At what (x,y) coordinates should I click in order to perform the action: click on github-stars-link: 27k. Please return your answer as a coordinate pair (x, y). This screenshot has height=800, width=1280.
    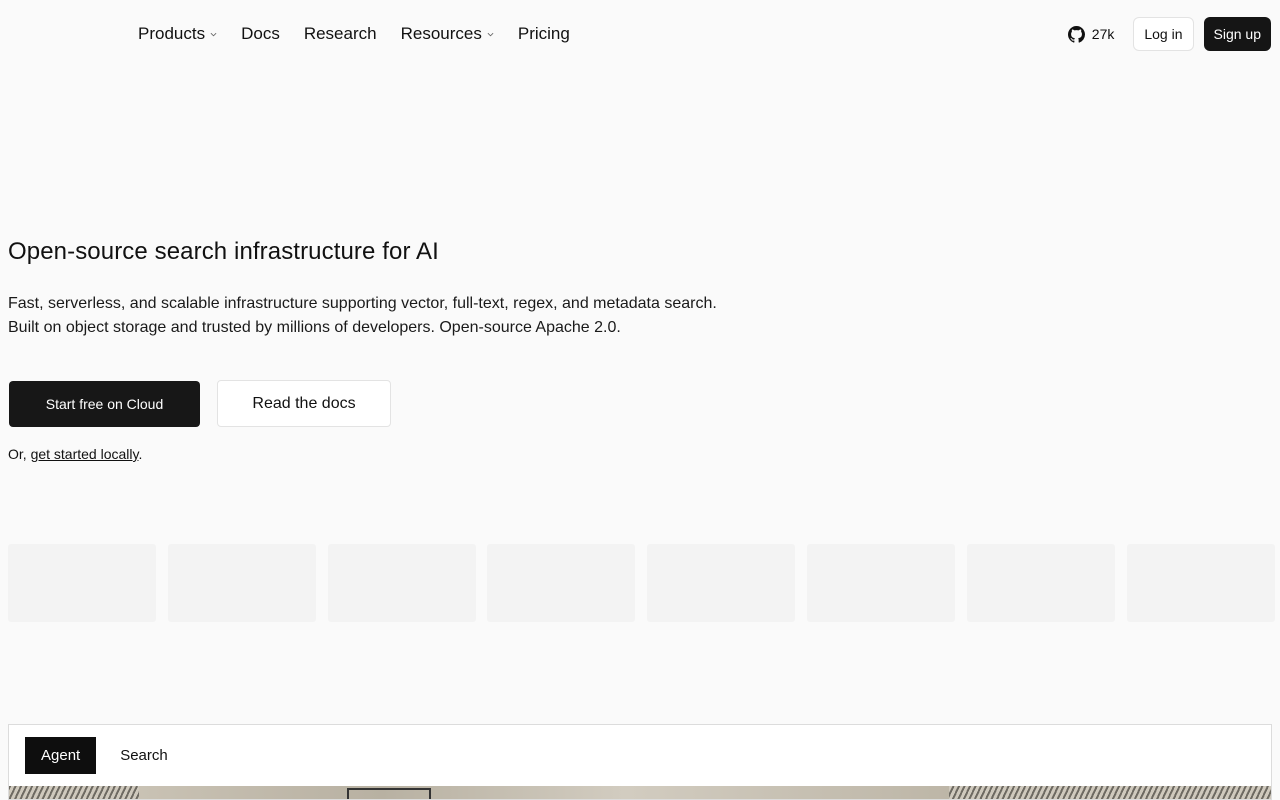
    Looking at the image, I should click on (1091, 34).